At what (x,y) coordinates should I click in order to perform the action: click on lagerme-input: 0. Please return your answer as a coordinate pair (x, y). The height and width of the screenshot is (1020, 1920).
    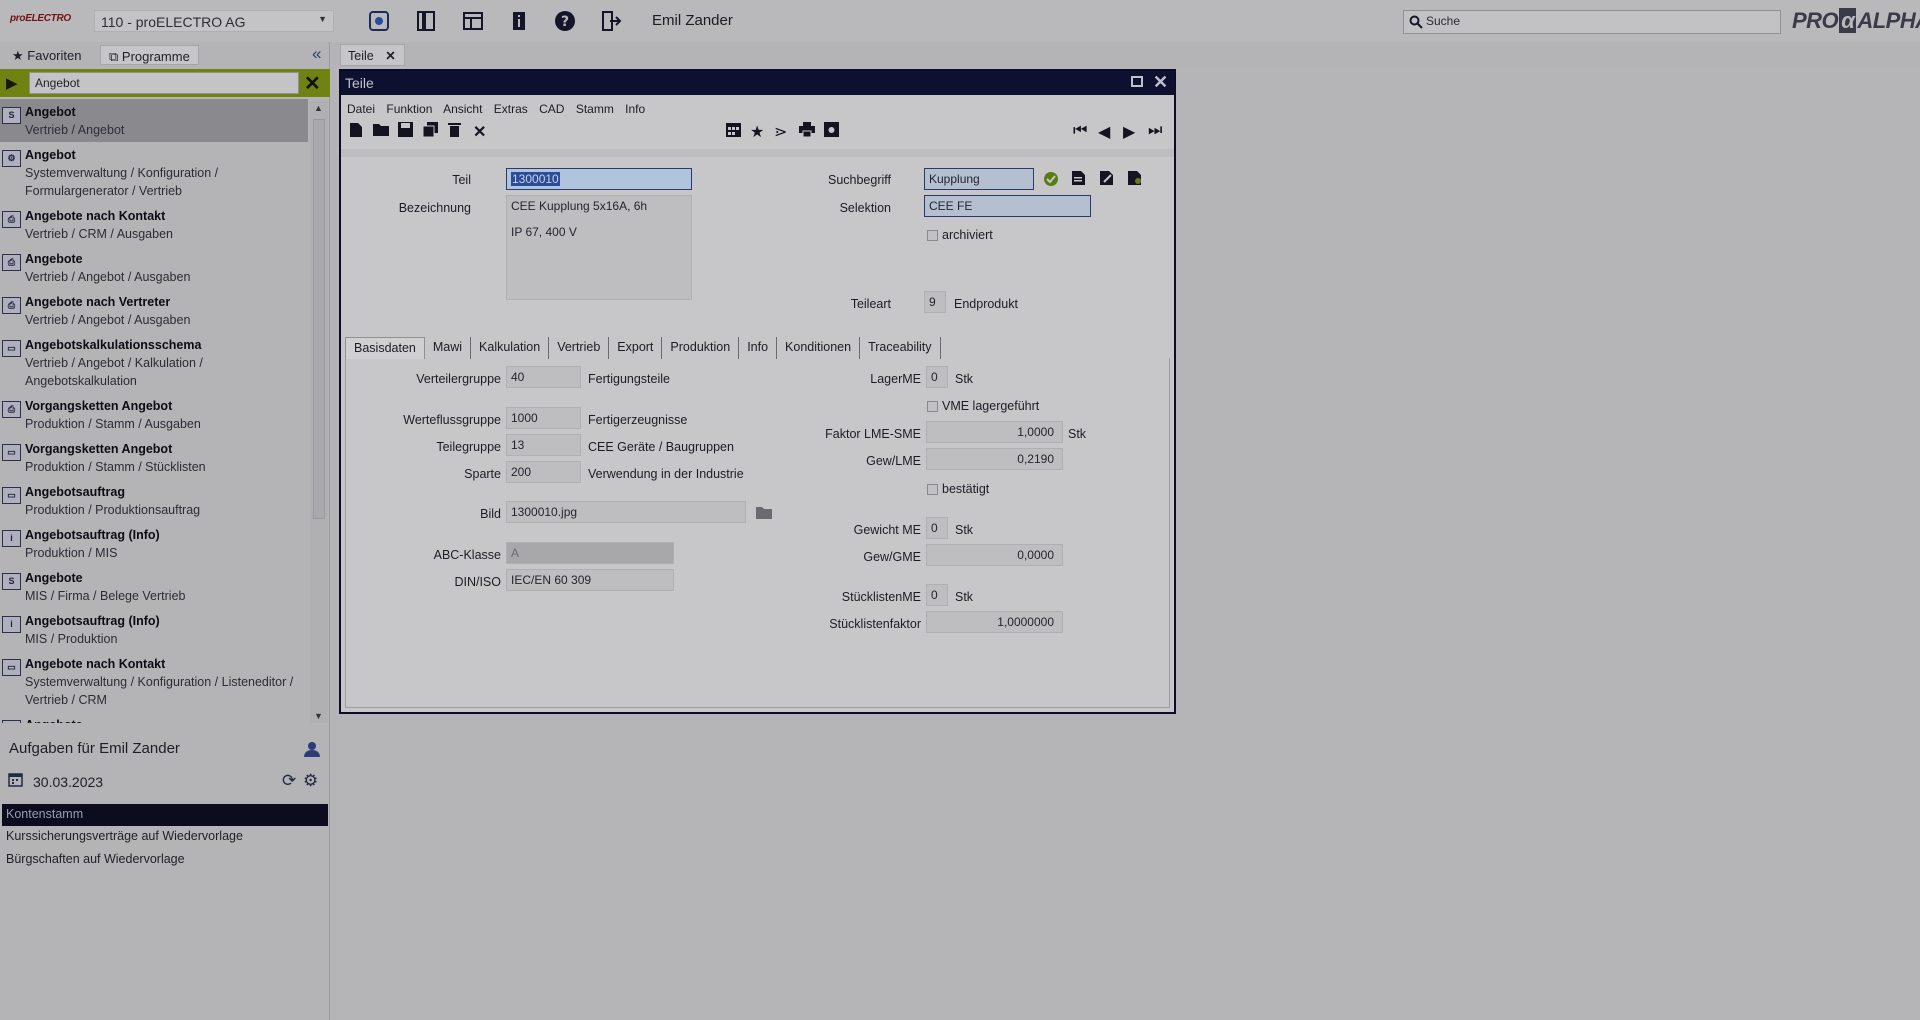
    Looking at the image, I should click on (937, 377).